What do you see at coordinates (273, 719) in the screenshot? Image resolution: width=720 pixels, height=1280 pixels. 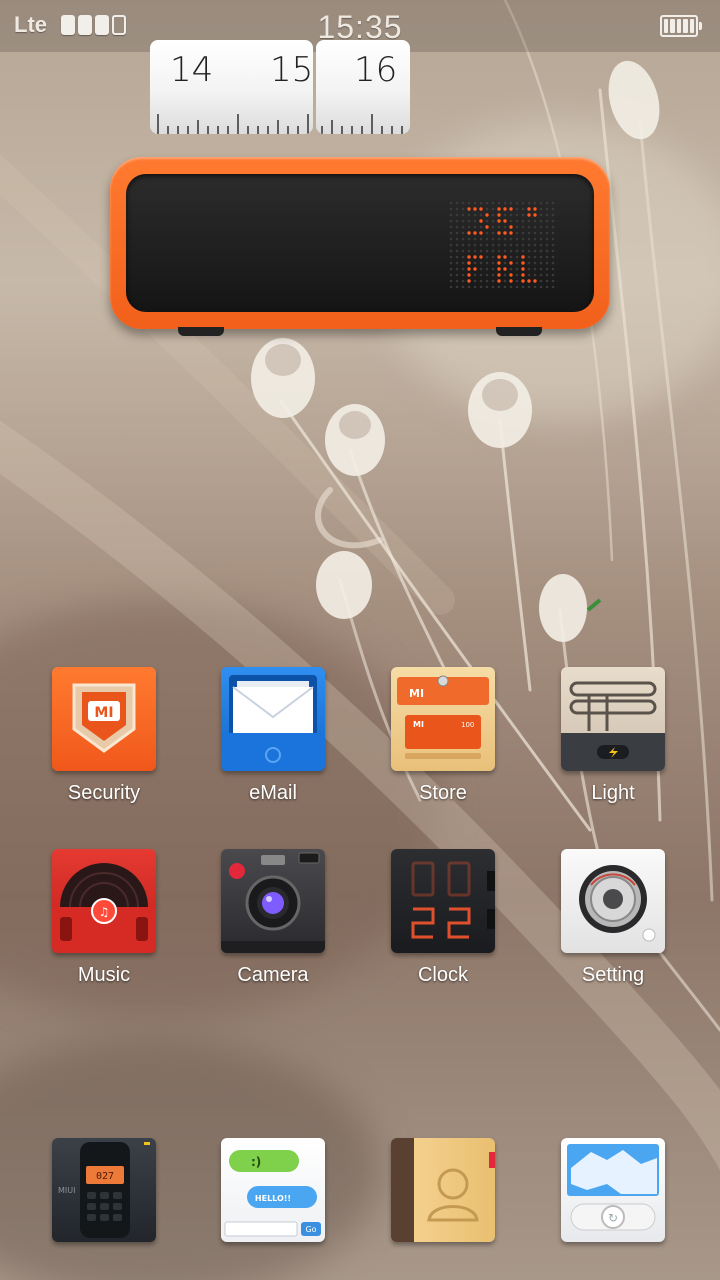 I see `mail-icon` at bounding box center [273, 719].